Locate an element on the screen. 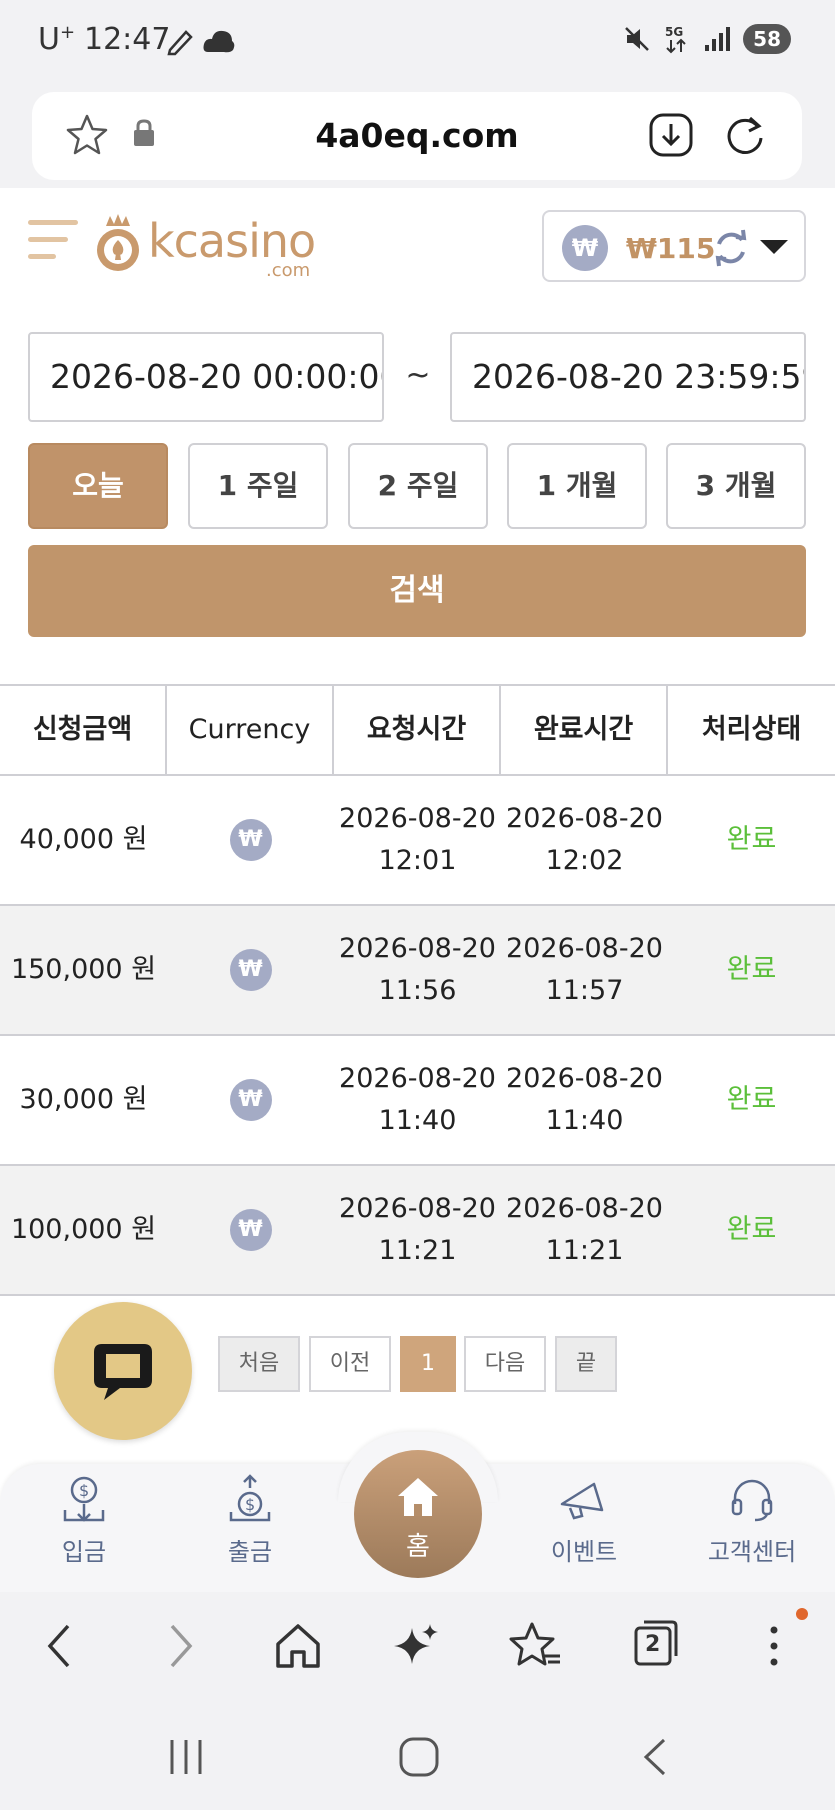  period-today-button: 오늘 is located at coordinates (98, 486).